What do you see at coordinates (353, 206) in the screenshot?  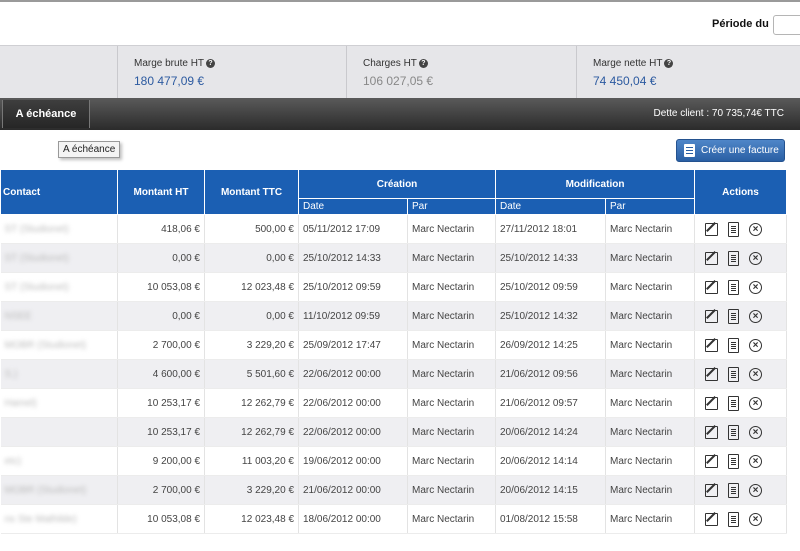 I see `header-creation-date: Date` at bounding box center [353, 206].